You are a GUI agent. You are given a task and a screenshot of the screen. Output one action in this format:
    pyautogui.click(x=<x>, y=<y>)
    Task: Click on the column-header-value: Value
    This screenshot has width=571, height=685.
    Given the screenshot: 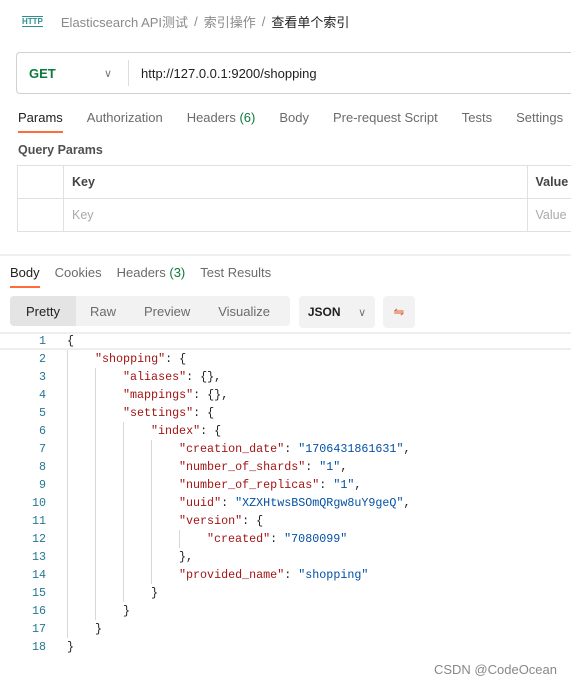 What is the action you would take?
    pyautogui.click(x=548, y=182)
    